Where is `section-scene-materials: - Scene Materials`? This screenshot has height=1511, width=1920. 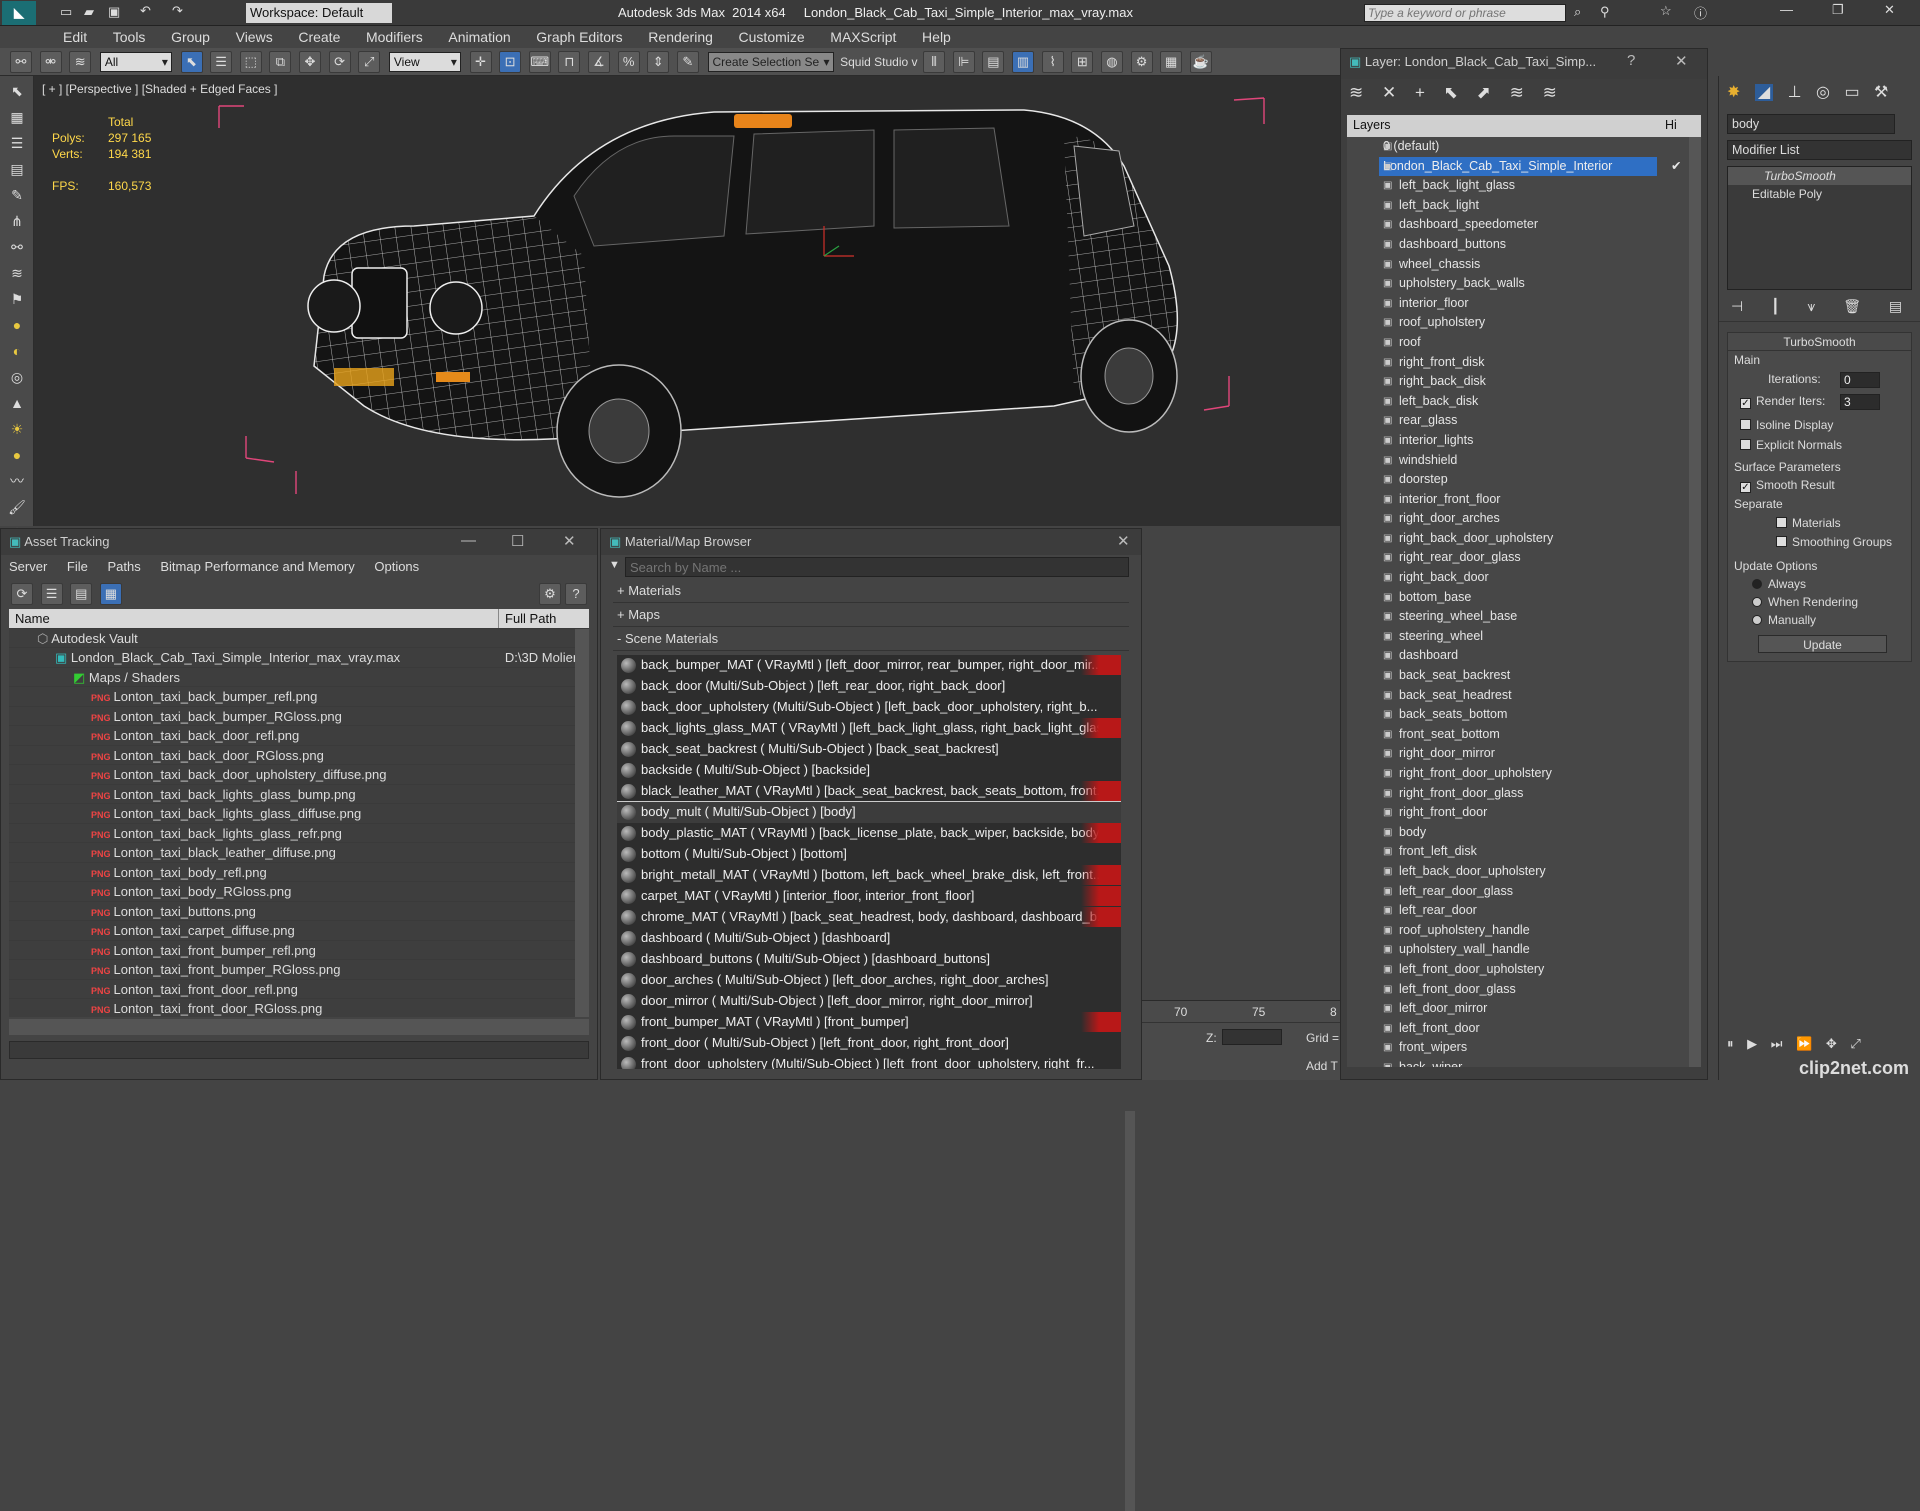
section-scene-materials: - Scene Materials is located at coordinates (871, 641).